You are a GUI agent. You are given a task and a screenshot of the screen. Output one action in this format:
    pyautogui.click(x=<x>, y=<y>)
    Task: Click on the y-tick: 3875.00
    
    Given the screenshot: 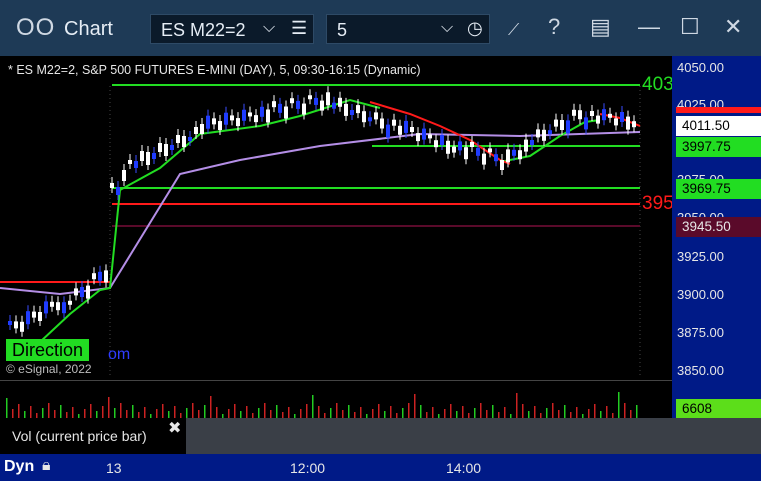 What is the action you would take?
    pyautogui.click(x=700, y=332)
    